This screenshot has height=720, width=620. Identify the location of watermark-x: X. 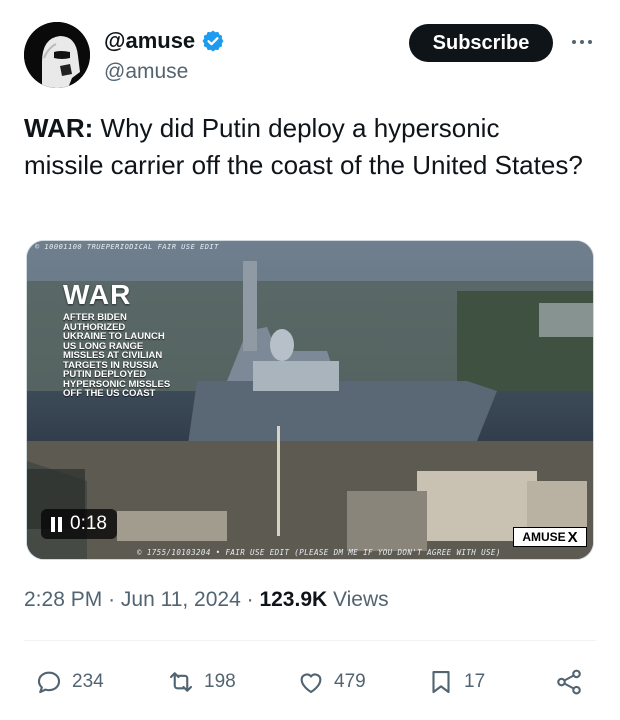
(572, 537).